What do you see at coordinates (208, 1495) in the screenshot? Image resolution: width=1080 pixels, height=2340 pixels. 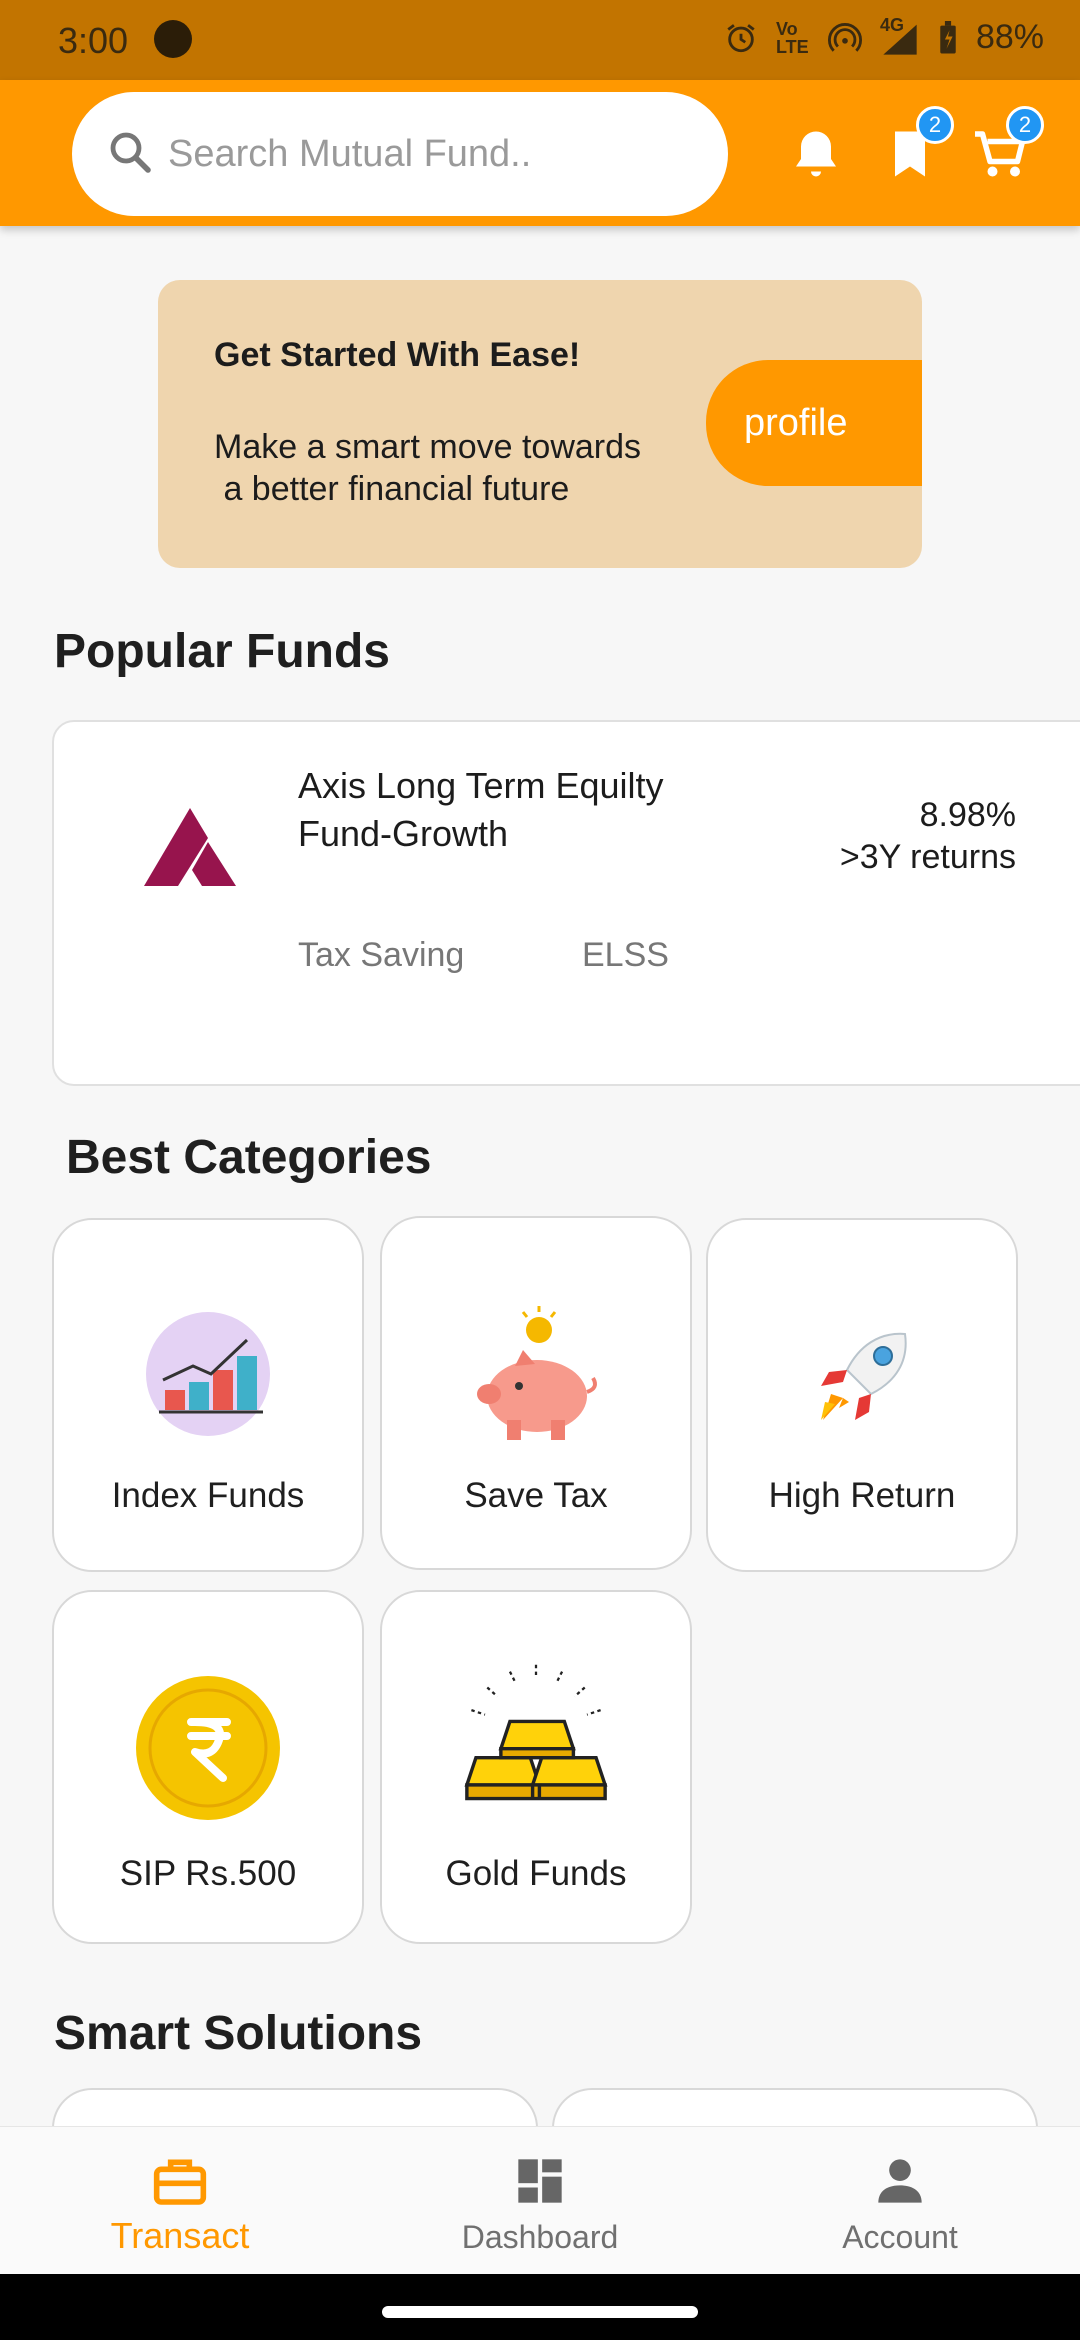 I see `category-label: Index Funds` at bounding box center [208, 1495].